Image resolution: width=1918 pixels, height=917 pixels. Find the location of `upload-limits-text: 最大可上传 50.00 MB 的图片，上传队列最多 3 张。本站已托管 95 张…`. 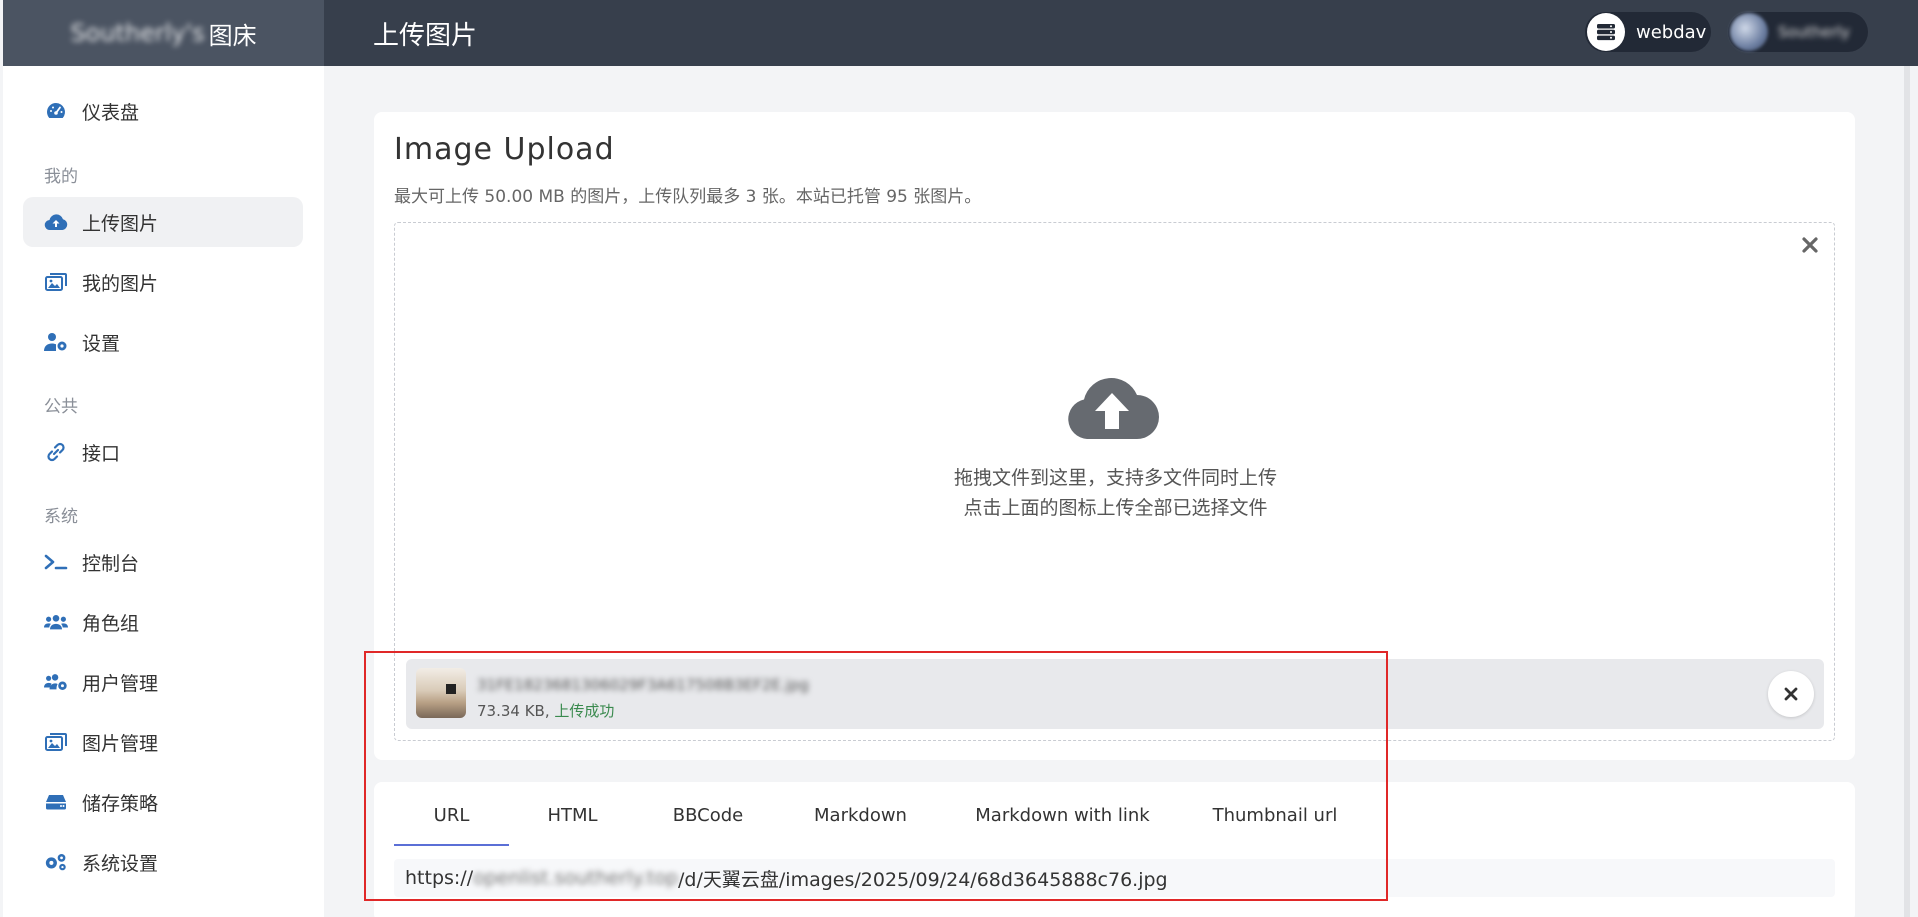

upload-limits-text: 最大可上传 50.00 MB 的图片，上传队列最多 3 张。本站已托管 95 张… is located at coordinates (688, 197).